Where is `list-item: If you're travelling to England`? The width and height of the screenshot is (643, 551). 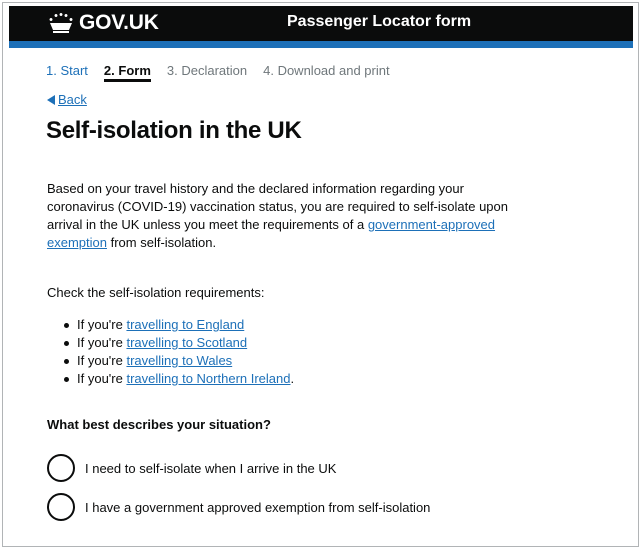 list-item: If you're travelling to England is located at coordinates (170, 325).